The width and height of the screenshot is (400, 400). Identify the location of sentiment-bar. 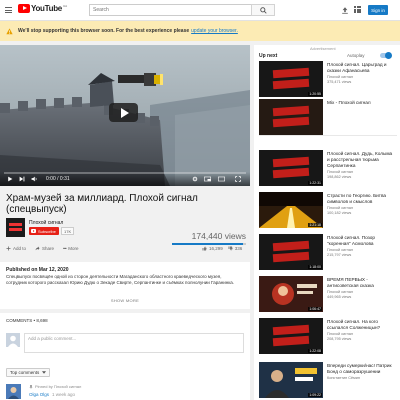
(209, 244).